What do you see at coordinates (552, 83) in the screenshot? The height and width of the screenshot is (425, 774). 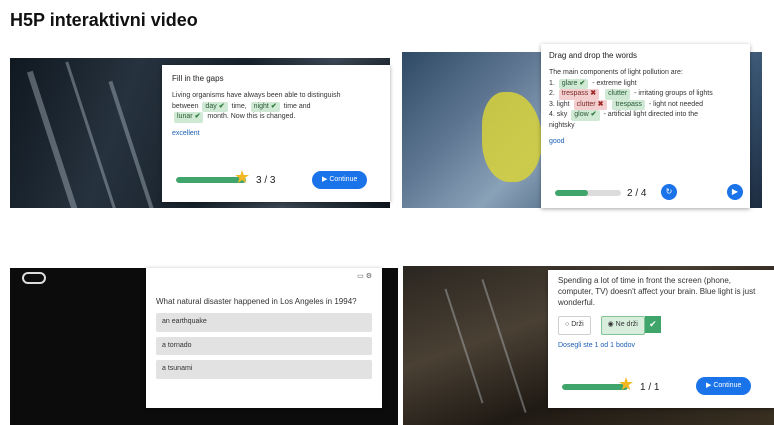 I see `line-number: 1.` at bounding box center [552, 83].